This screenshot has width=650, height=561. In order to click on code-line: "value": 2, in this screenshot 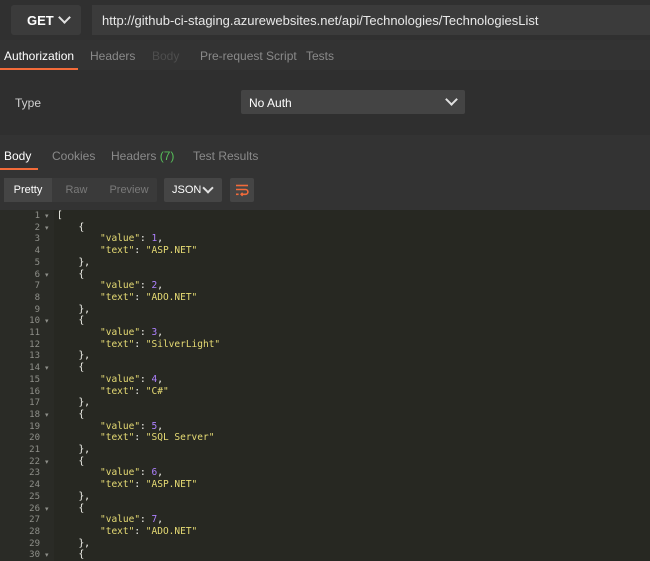, I will do `click(131, 286)`.